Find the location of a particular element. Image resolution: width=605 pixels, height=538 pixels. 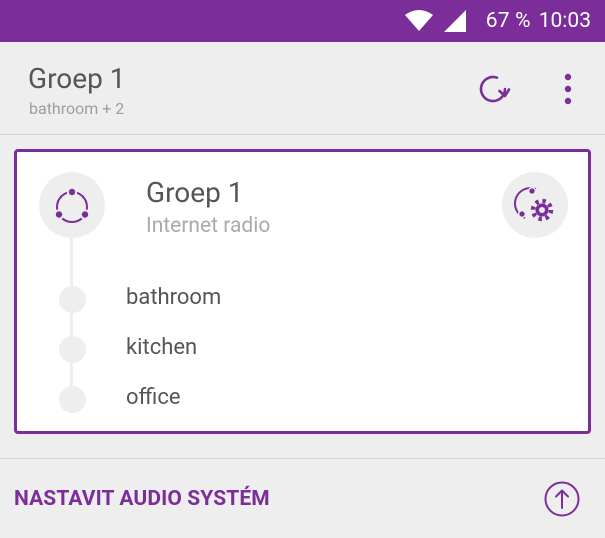

status-time: 10:03 is located at coordinates (564, 21).